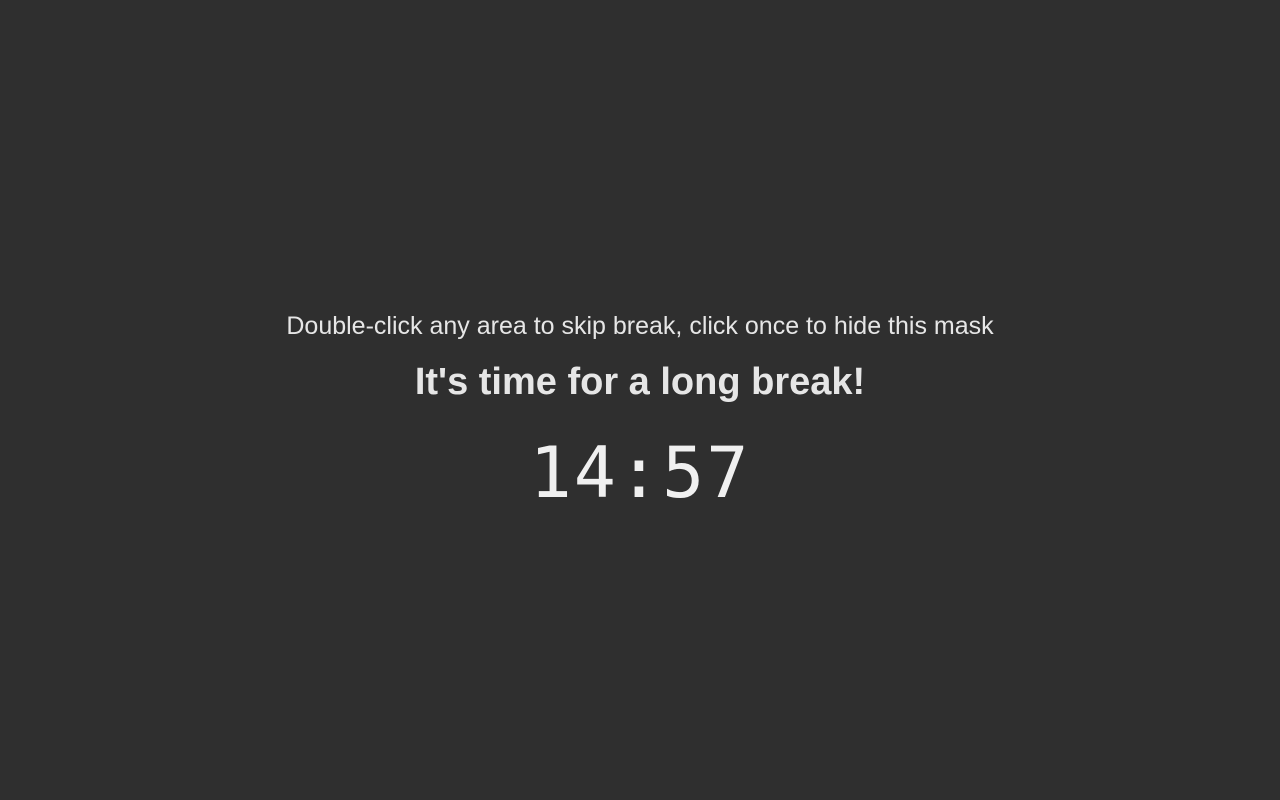 This screenshot has width=1280, height=800. What do you see at coordinates (640, 382) in the screenshot?
I see `break-title: It's time for a long break!` at bounding box center [640, 382].